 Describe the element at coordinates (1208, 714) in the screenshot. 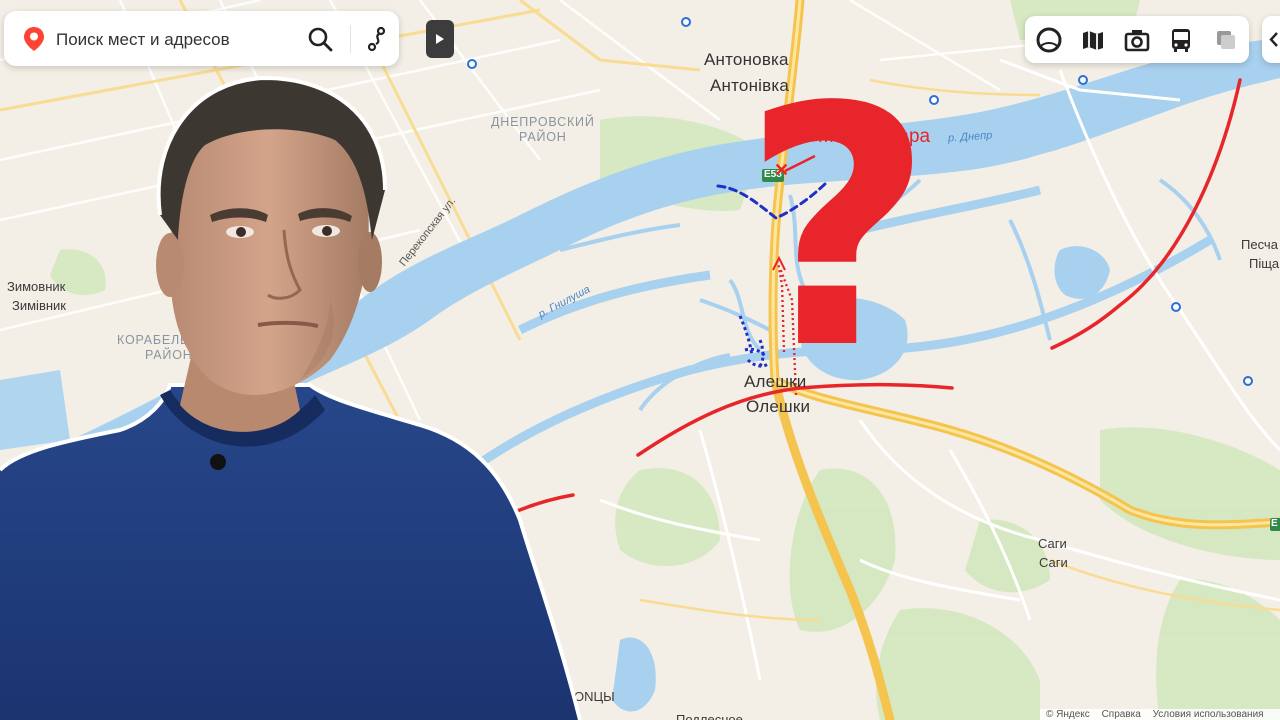

I see `terms-link: Условия использования` at that location.